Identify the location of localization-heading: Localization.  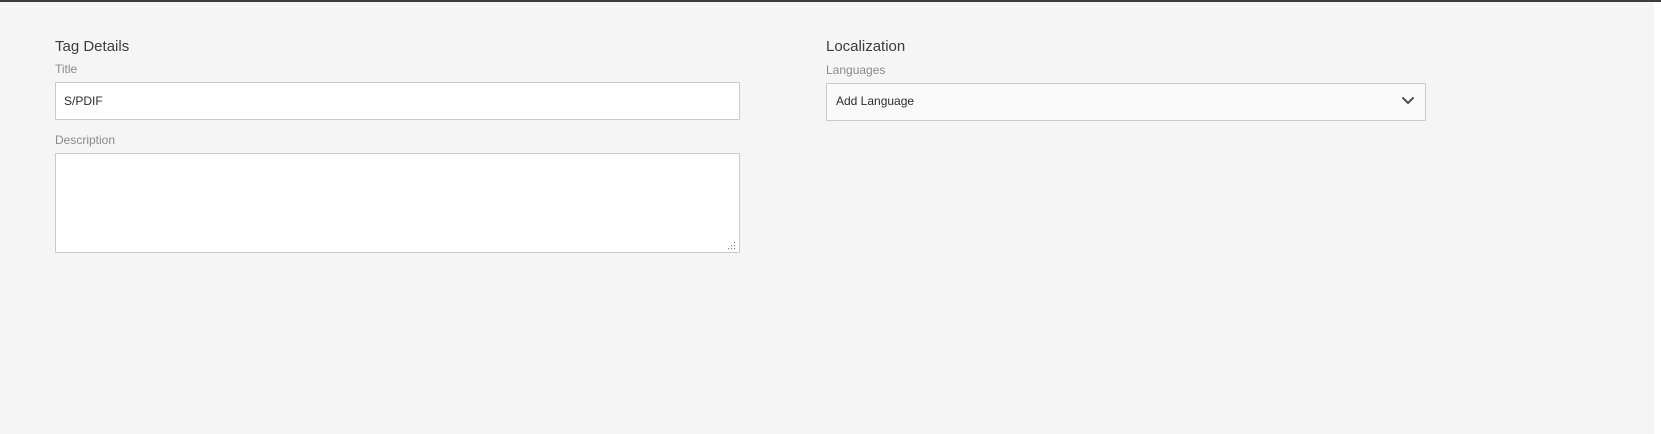
(866, 46).